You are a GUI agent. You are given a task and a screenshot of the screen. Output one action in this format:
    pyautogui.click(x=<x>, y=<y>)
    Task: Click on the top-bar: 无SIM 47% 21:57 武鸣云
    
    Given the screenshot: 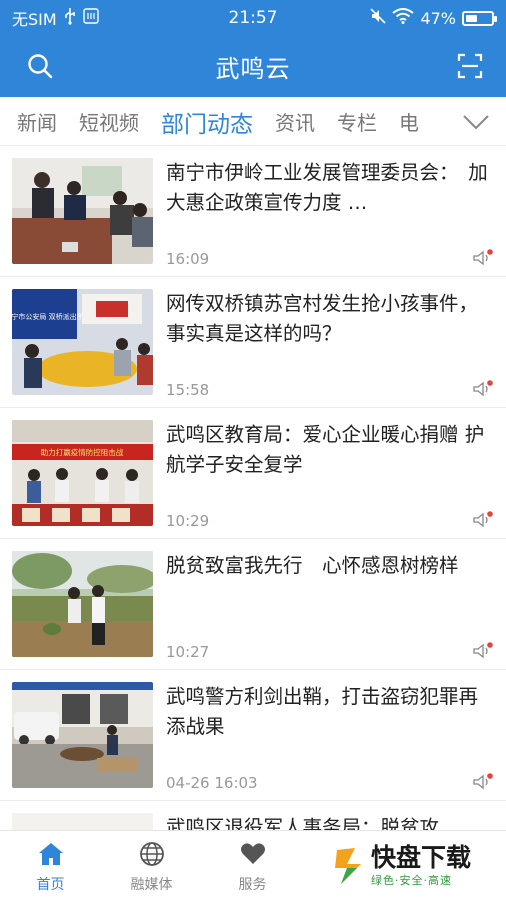 What is the action you would take?
    pyautogui.click(x=253, y=48)
    